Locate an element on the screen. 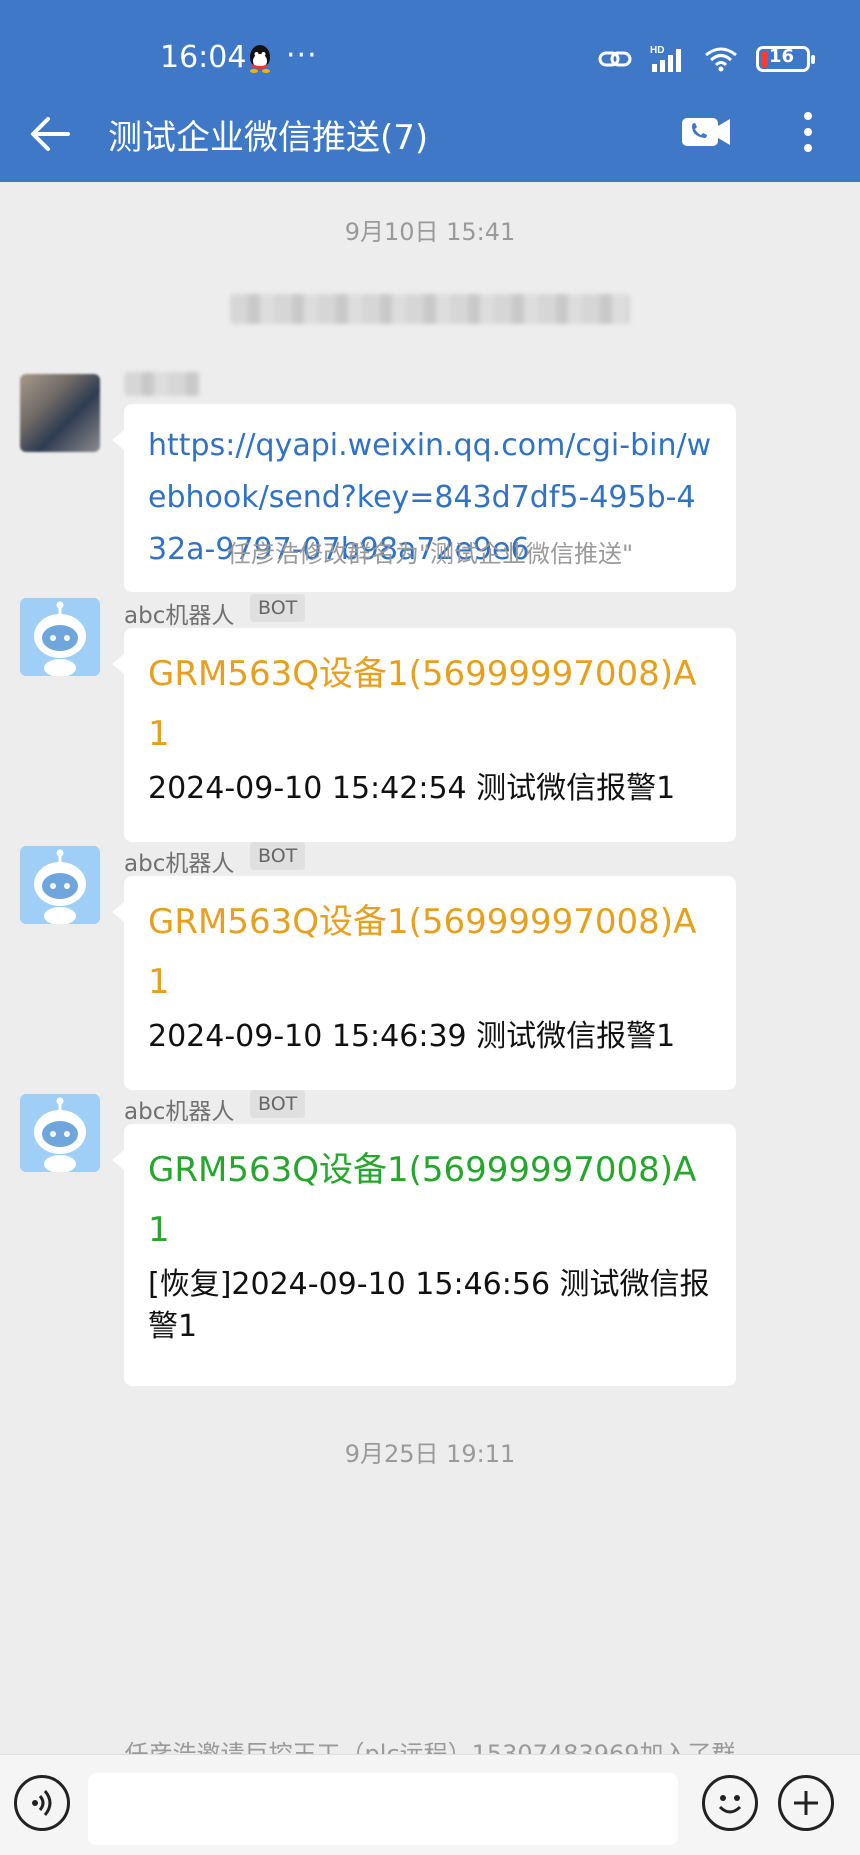 This screenshot has height=1855, width=860. video-call-icon is located at coordinates (706, 132).